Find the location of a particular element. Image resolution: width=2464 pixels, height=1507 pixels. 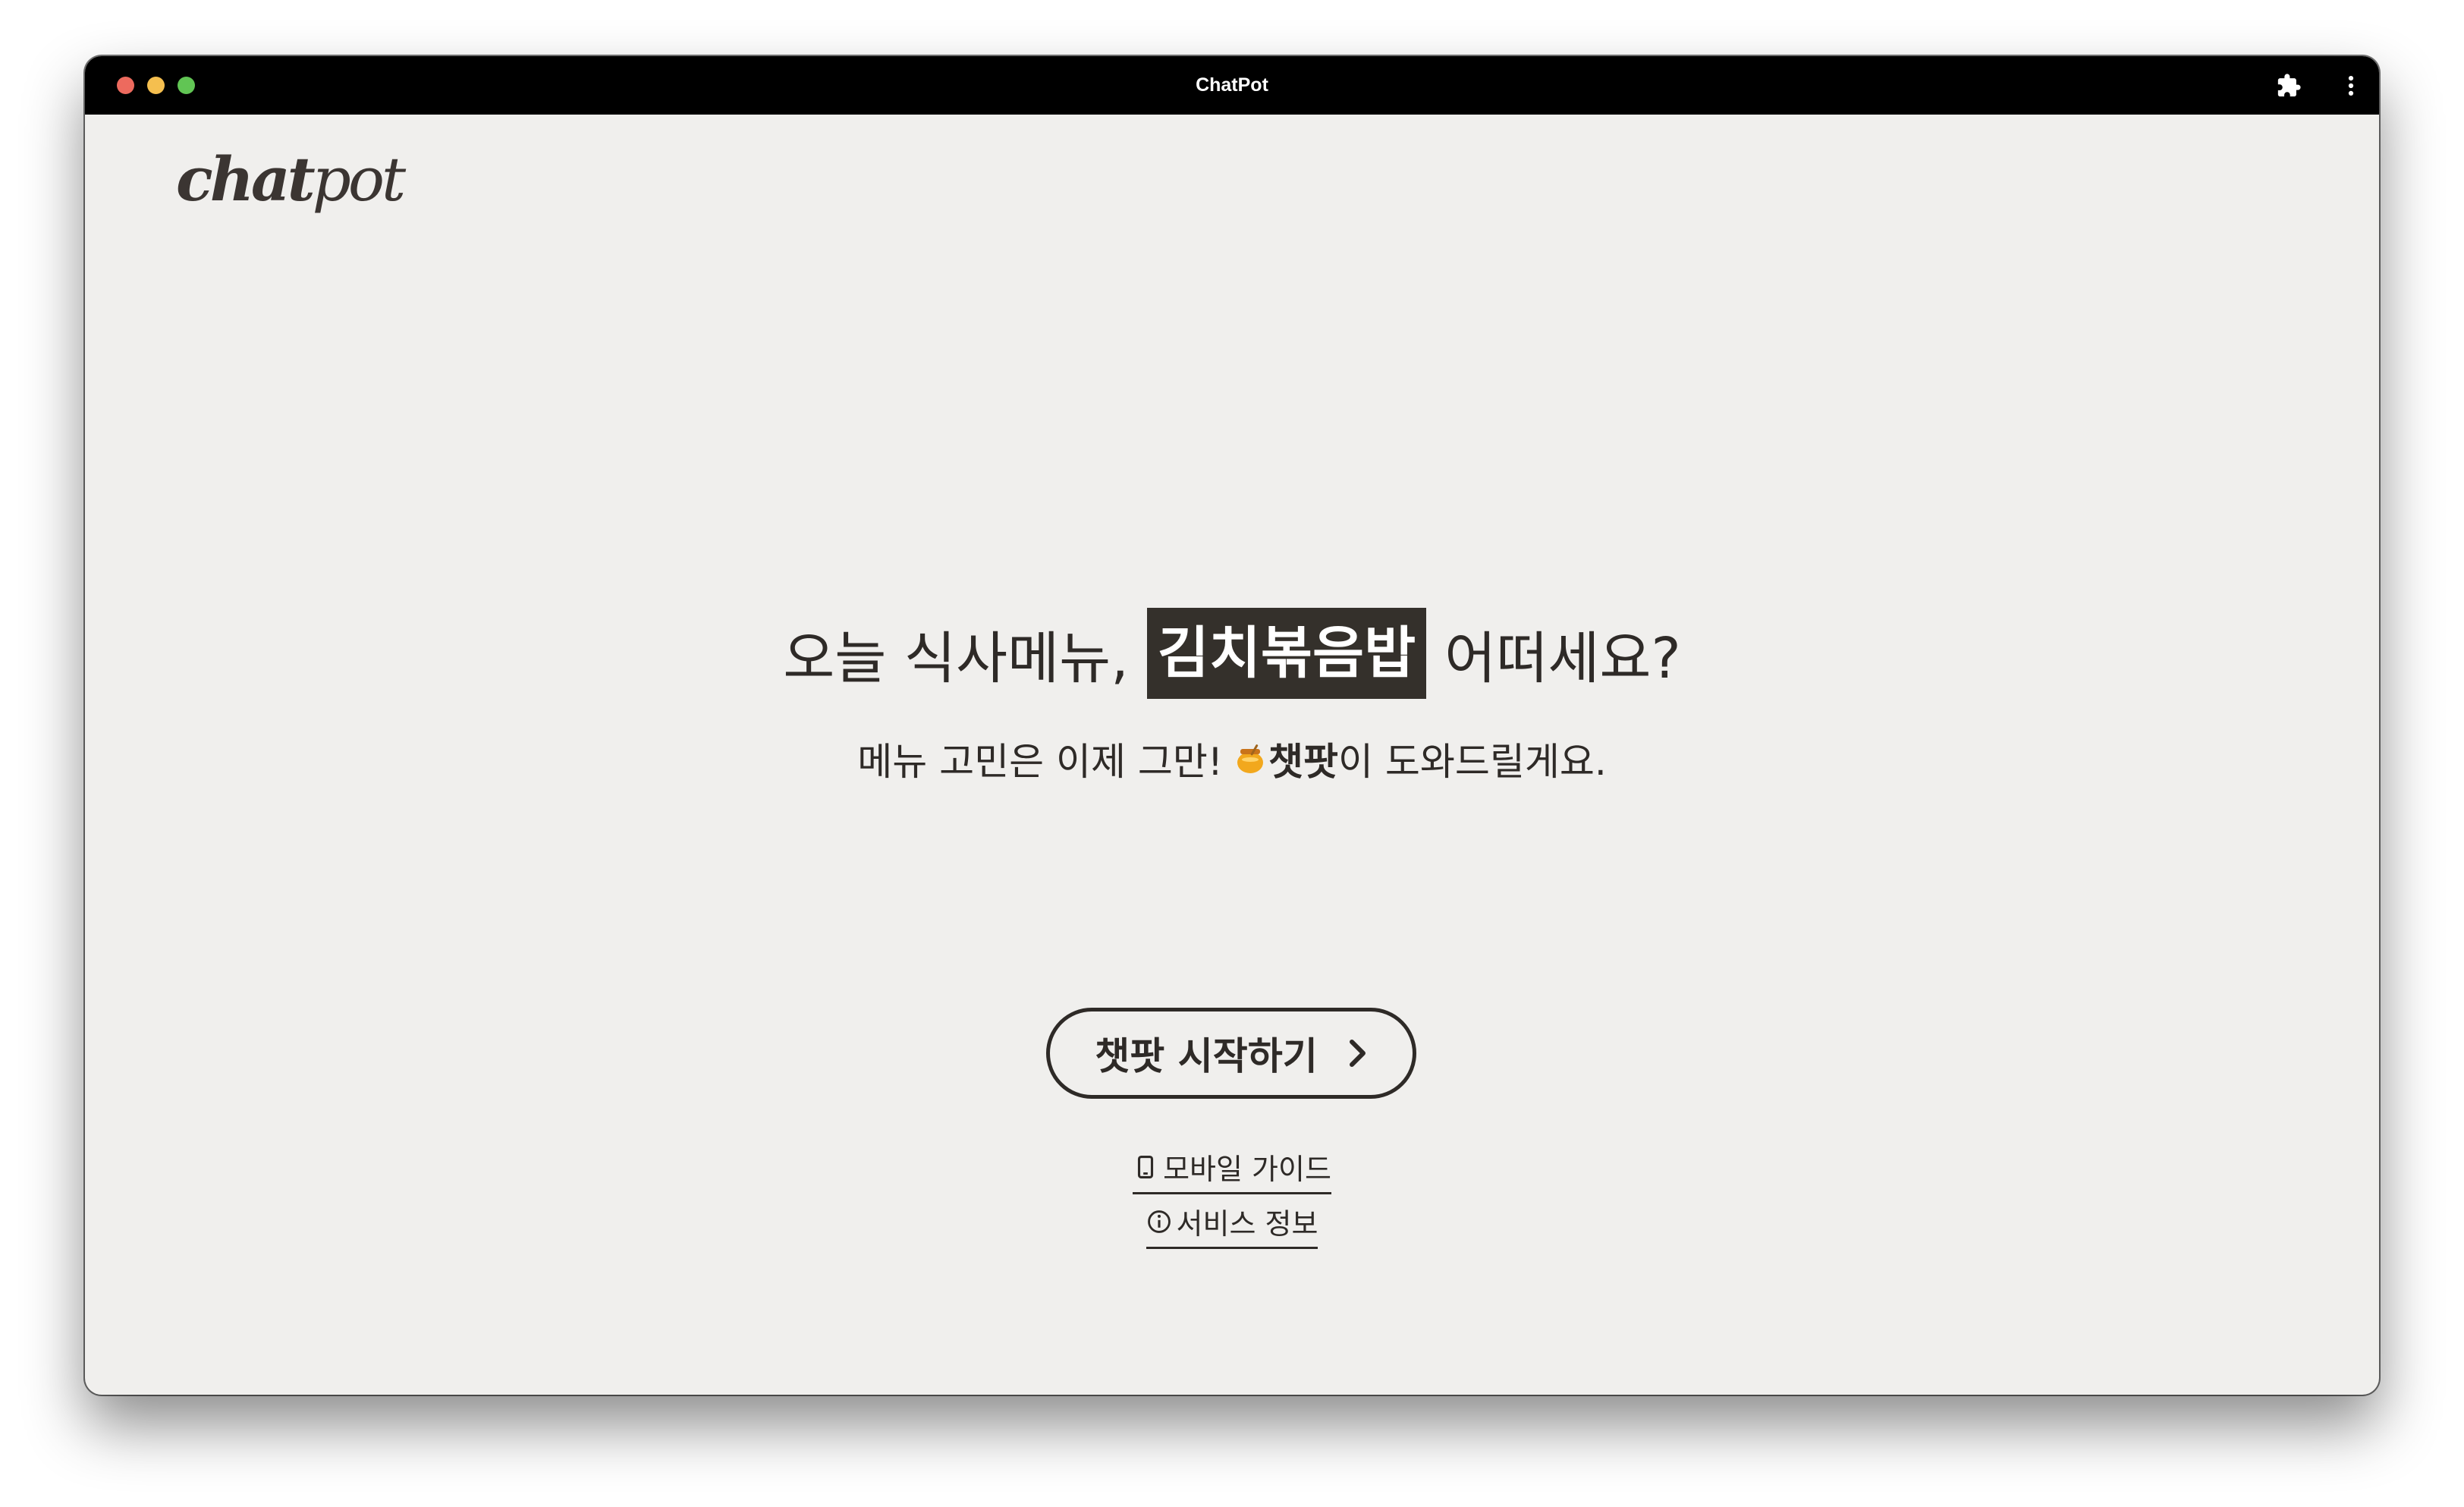

title-bar: ChatPot is located at coordinates (1232, 85).